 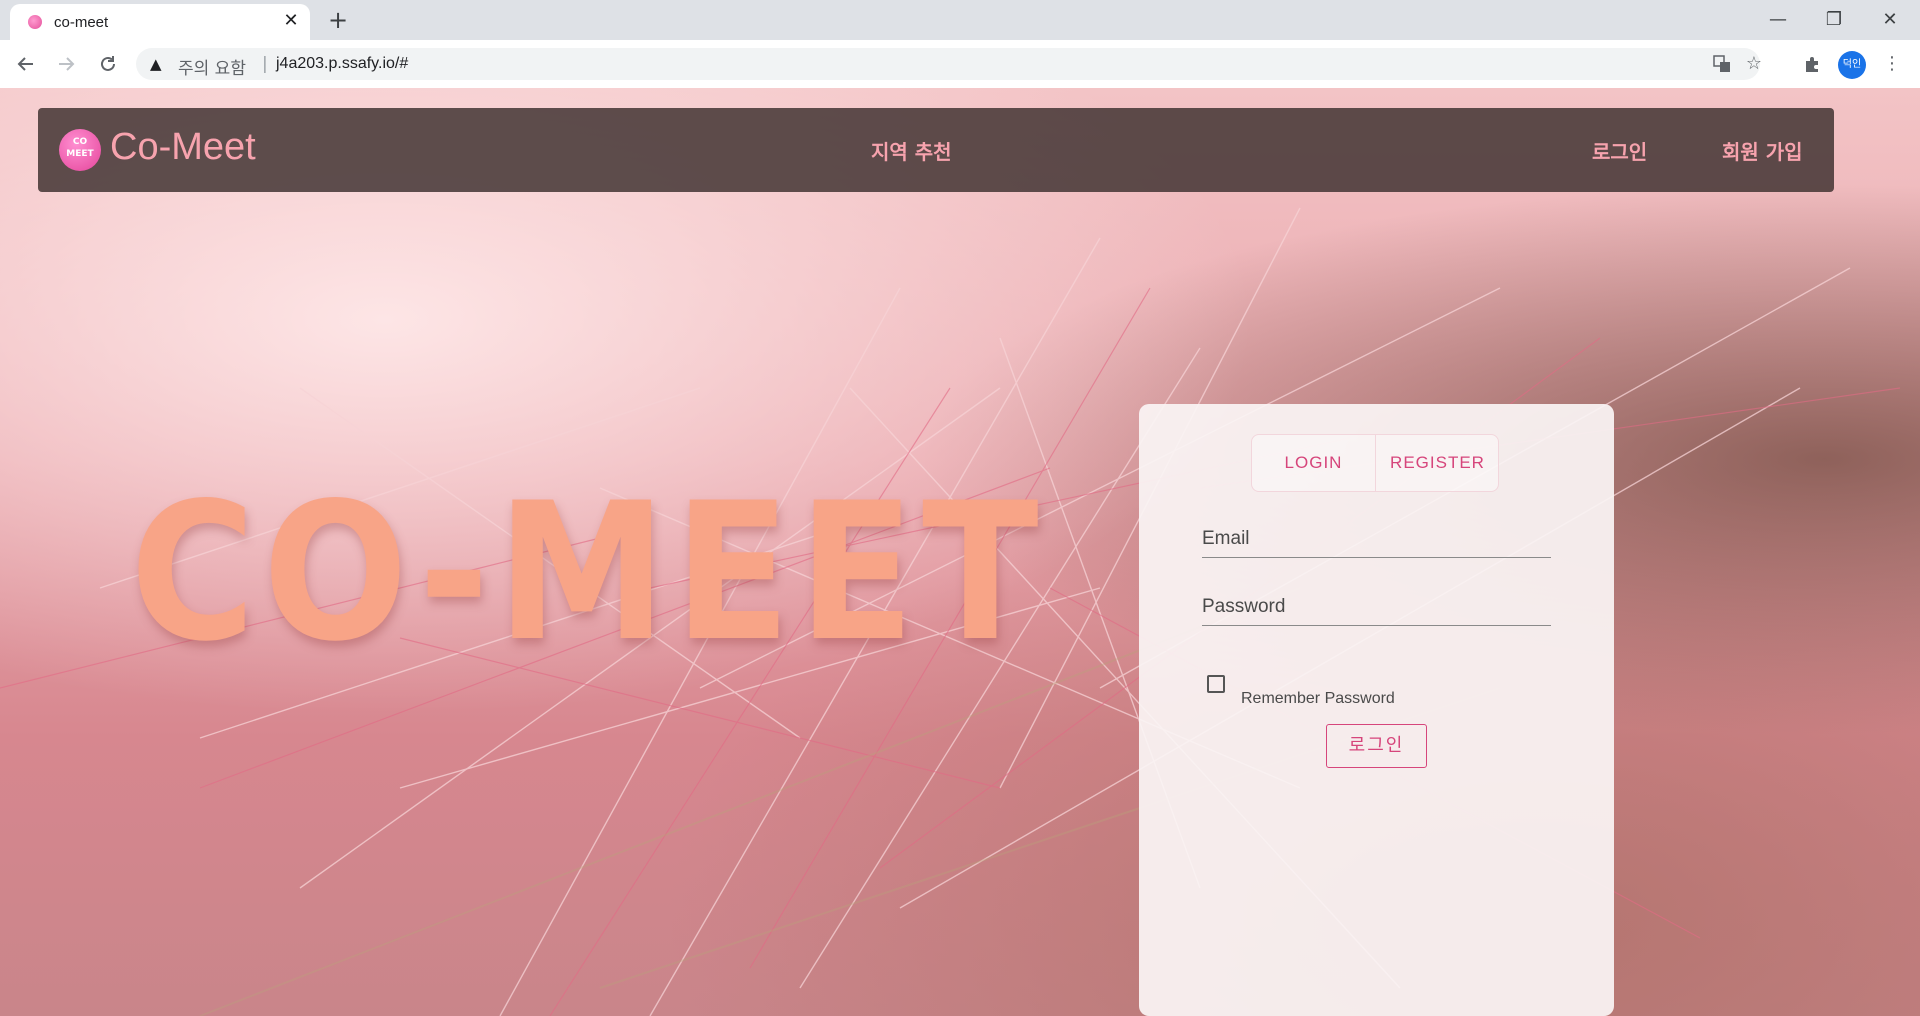 I want to click on brand-logo: CO MEET, so click(x=80, y=150).